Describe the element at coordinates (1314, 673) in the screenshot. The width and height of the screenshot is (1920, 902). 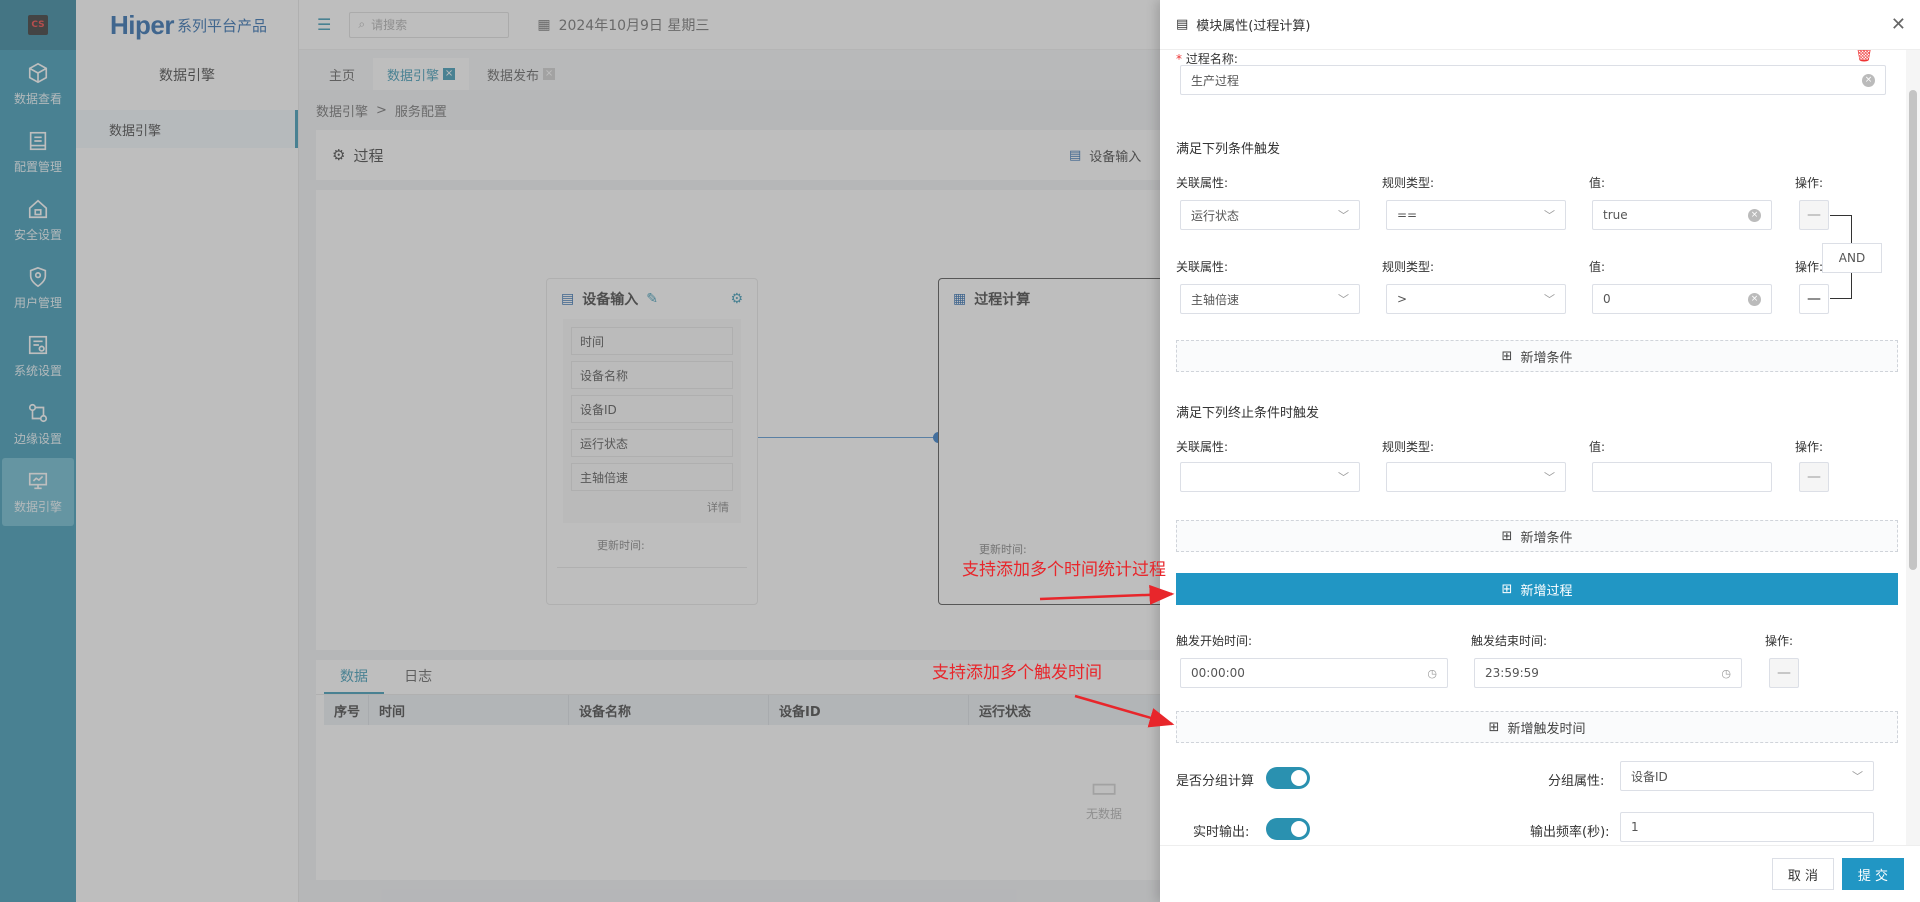
I see `trigger-start-input: 00:00:00 ◷` at that location.